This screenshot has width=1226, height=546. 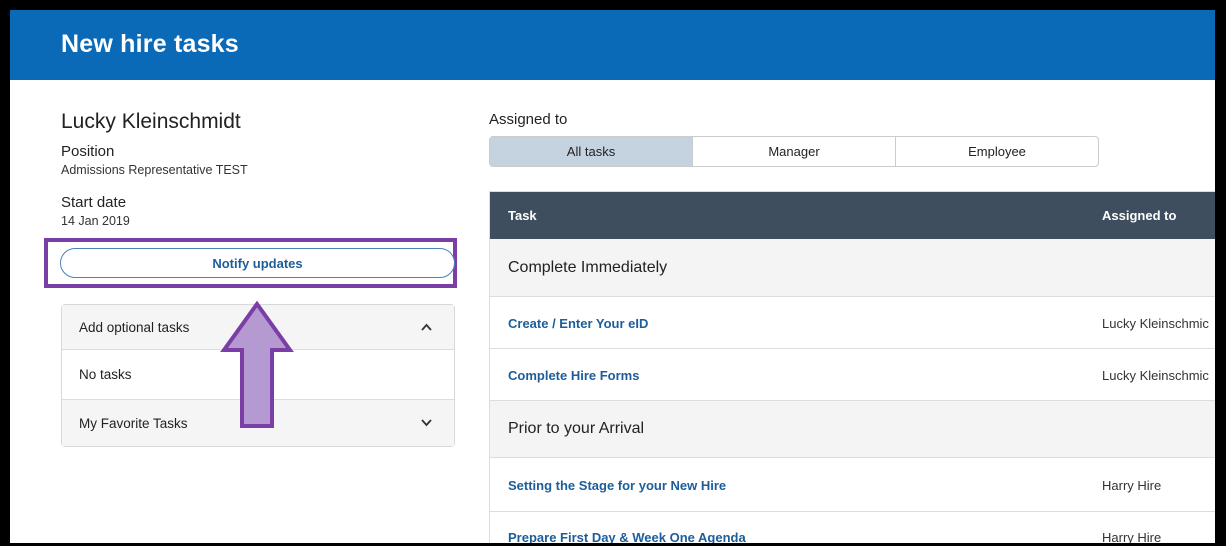 What do you see at coordinates (573, 375) in the screenshot?
I see `task-link: Complete Hire Forms` at bounding box center [573, 375].